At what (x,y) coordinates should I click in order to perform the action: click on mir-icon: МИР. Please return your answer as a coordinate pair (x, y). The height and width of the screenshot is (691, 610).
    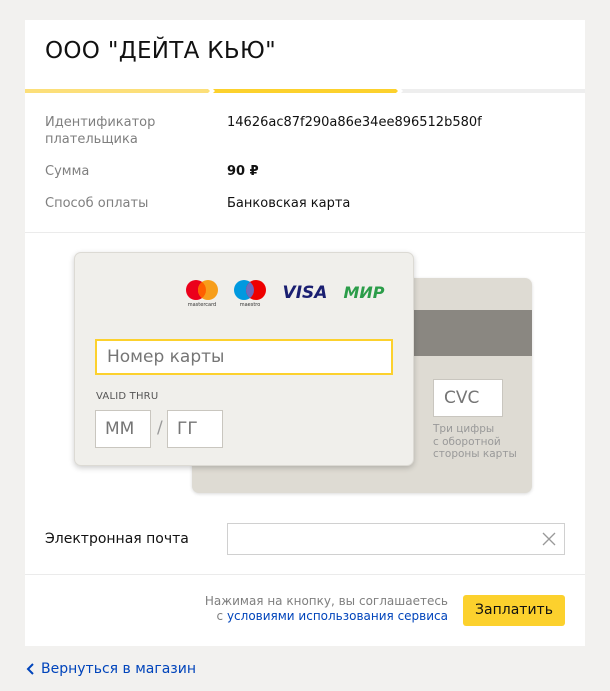
    Looking at the image, I should click on (363, 292).